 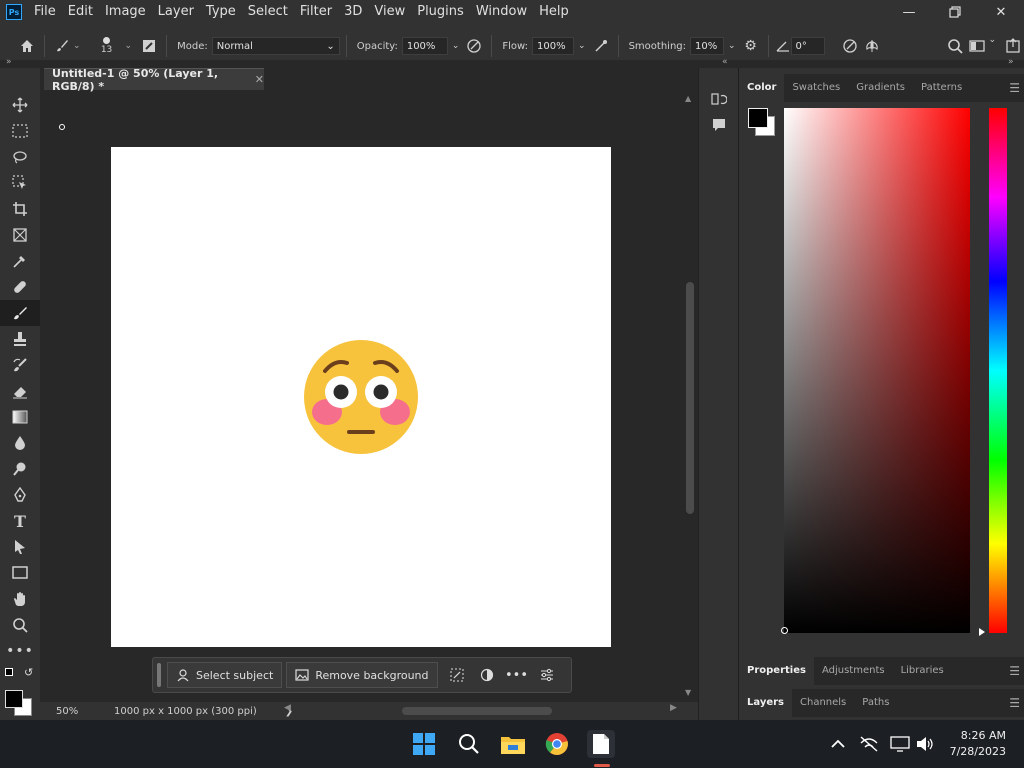 I want to click on pressure-opacity-icon, so click(x=474, y=46).